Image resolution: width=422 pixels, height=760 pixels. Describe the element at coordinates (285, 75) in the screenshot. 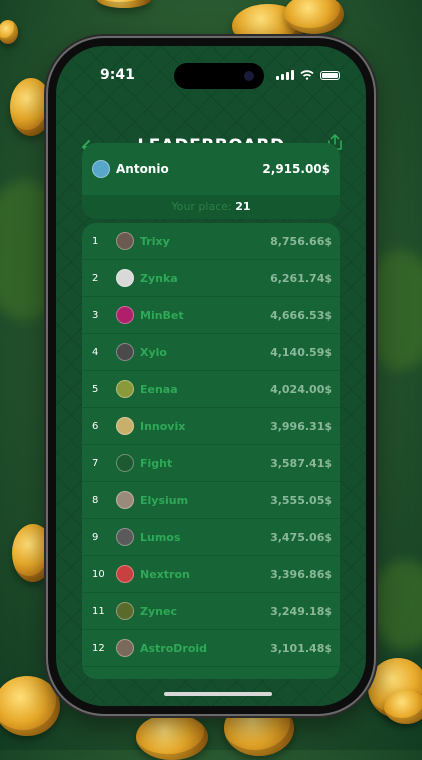

I see `cellular-signal-icon` at that location.